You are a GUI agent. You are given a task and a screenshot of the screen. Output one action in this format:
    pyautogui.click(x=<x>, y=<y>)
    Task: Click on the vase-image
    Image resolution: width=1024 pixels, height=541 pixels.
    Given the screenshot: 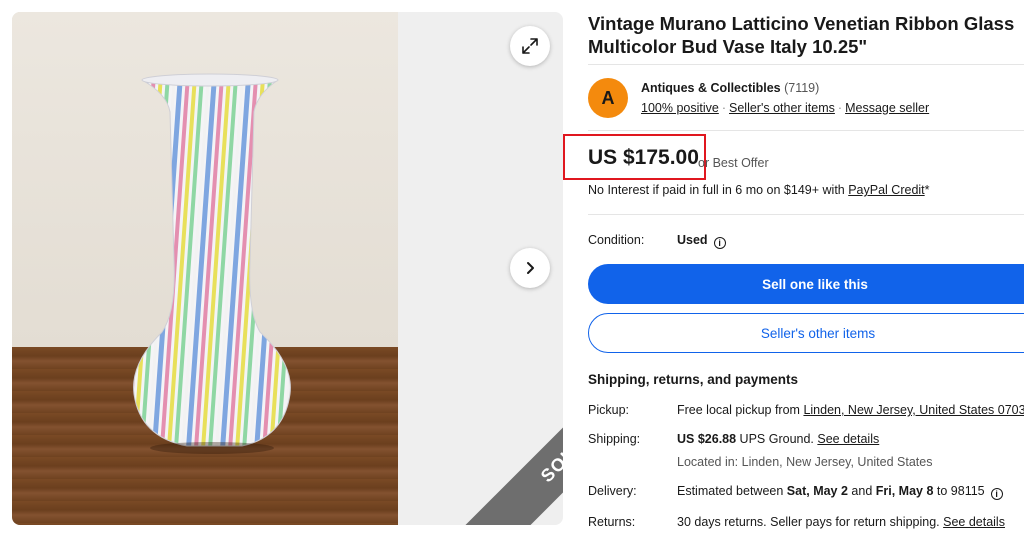 What is the action you would take?
    pyautogui.click(x=212, y=263)
    